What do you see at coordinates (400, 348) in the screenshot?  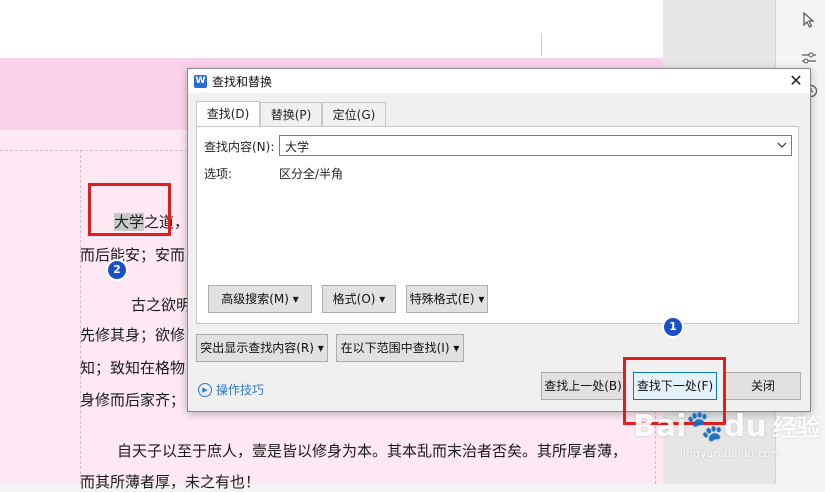 I see `search-range-button: 在以下范围中查找(I) ▾` at bounding box center [400, 348].